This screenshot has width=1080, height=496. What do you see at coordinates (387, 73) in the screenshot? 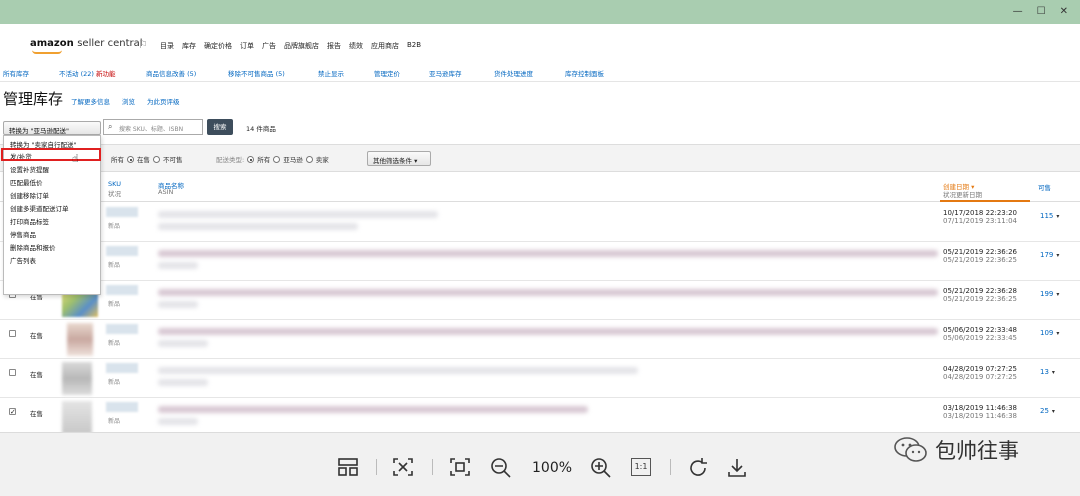
I see `tab-manage-pricing: 管理定价` at bounding box center [387, 73].